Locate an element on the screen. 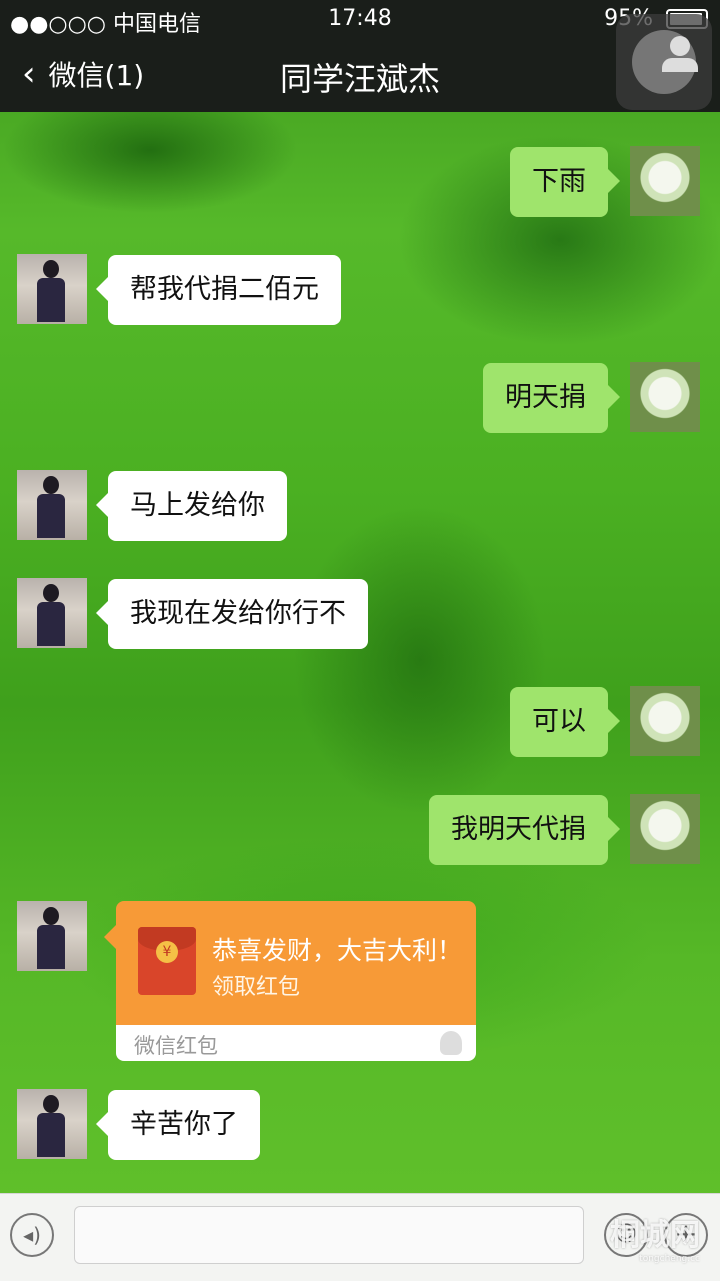 The image size is (720, 1281). red-packet-card: ¥ 恭喜发财，大吉大利！ 领取红包 微信红包 is located at coordinates (296, 981).